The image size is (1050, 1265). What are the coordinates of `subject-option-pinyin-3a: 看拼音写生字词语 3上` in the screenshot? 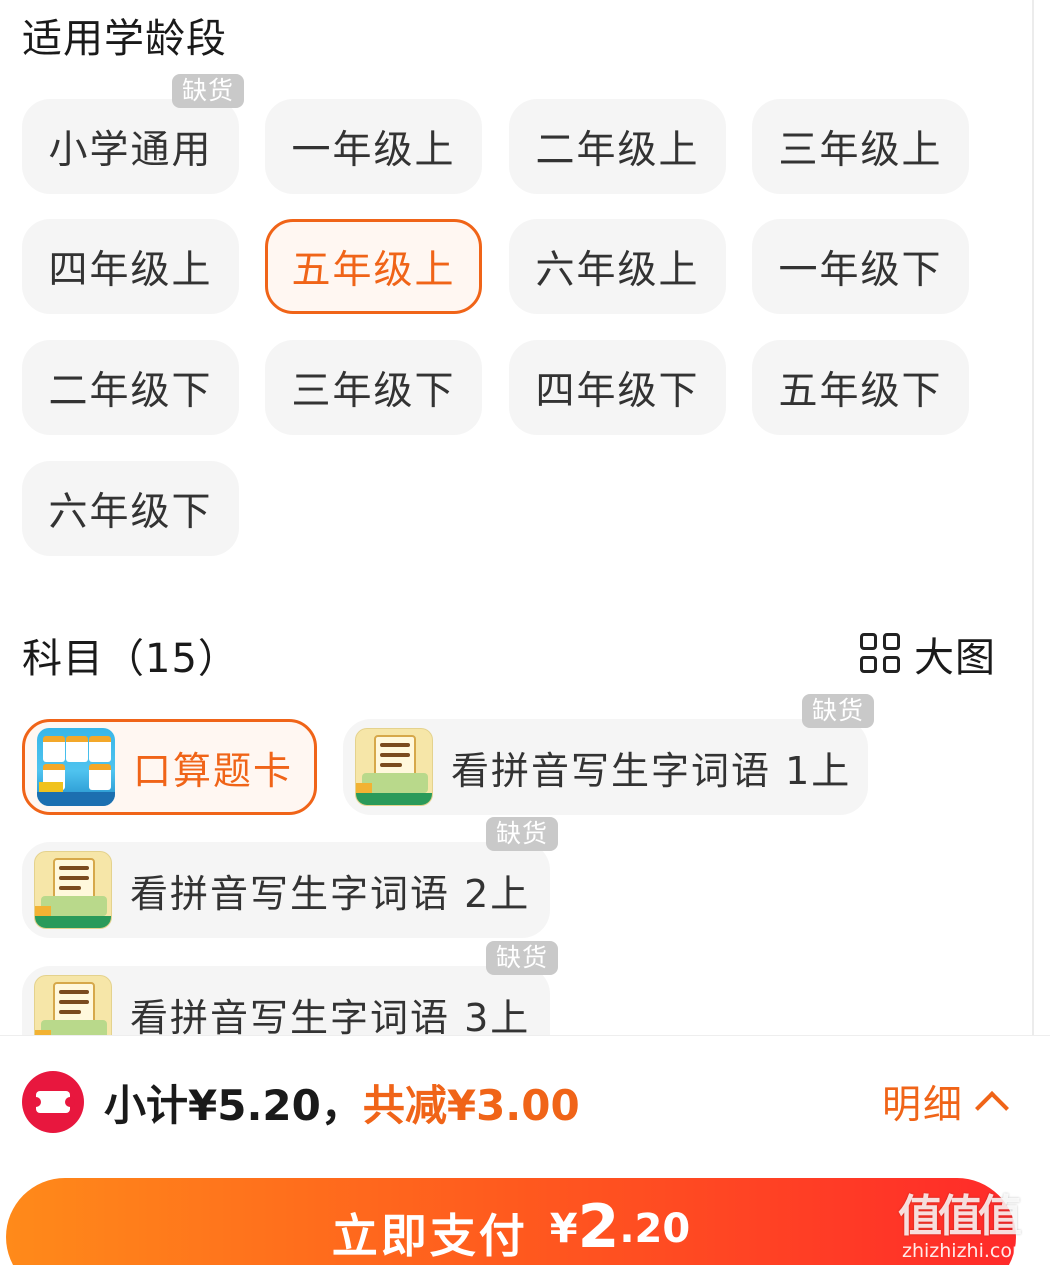 It's located at (286, 1000).